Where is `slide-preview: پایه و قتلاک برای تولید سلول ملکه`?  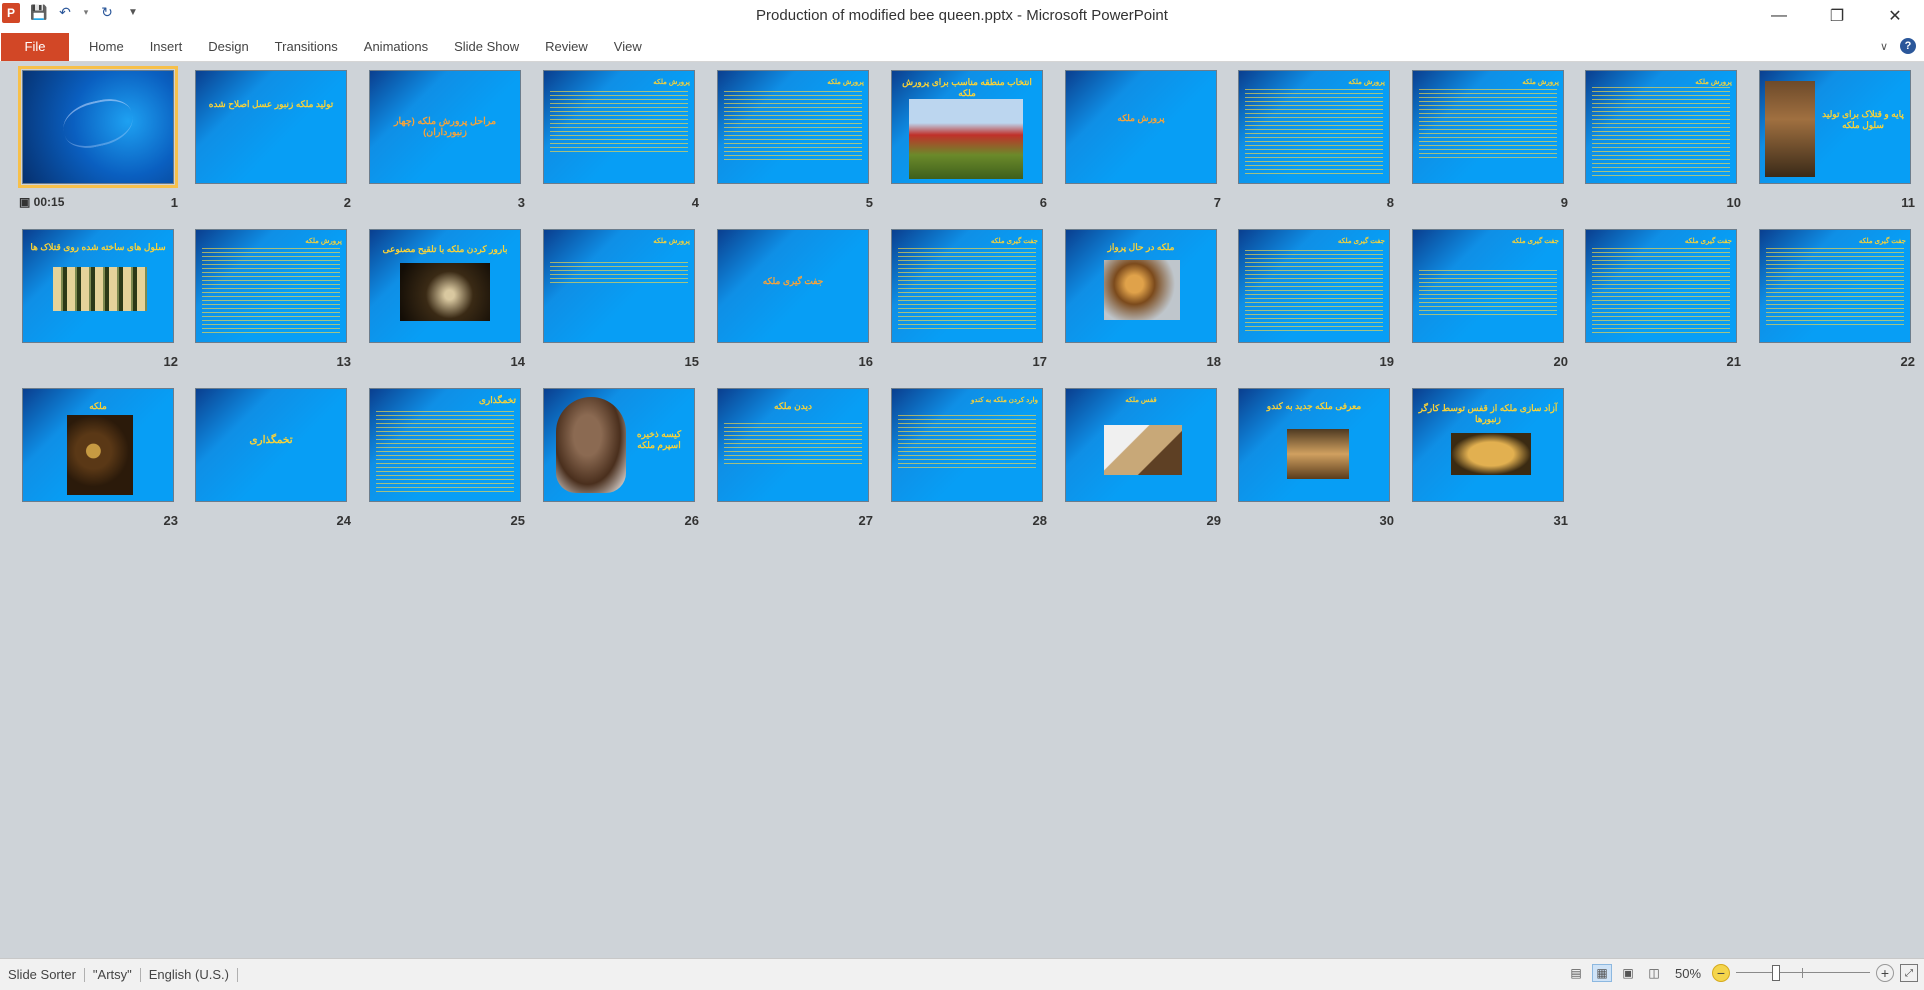 slide-preview: پایه و قتلاک برای تولید سلول ملکه is located at coordinates (1835, 127).